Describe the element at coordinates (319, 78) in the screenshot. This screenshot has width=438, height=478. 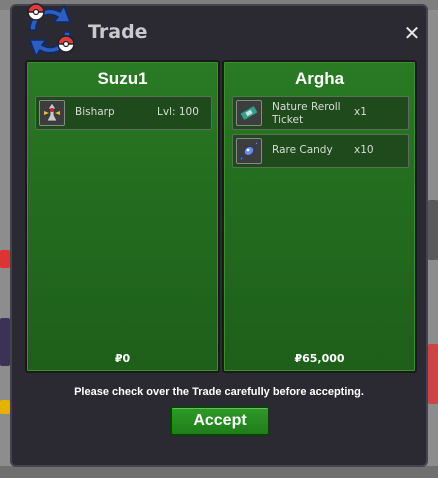
I see `player-name: Argha` at that location.